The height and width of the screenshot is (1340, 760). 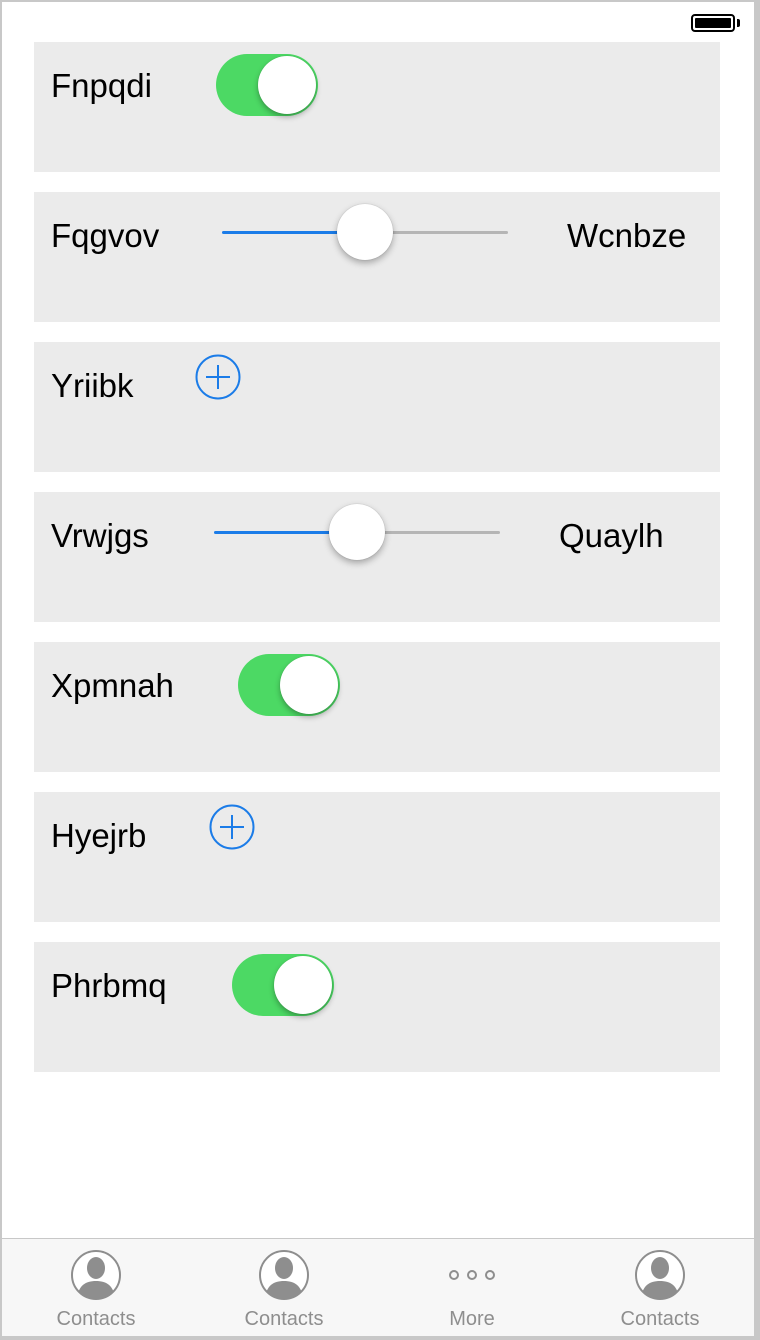 What do you see at coordinates (109, 985) in the screenshot?
I see `row-label: Phrbmq` at bounding box center [109, 985].